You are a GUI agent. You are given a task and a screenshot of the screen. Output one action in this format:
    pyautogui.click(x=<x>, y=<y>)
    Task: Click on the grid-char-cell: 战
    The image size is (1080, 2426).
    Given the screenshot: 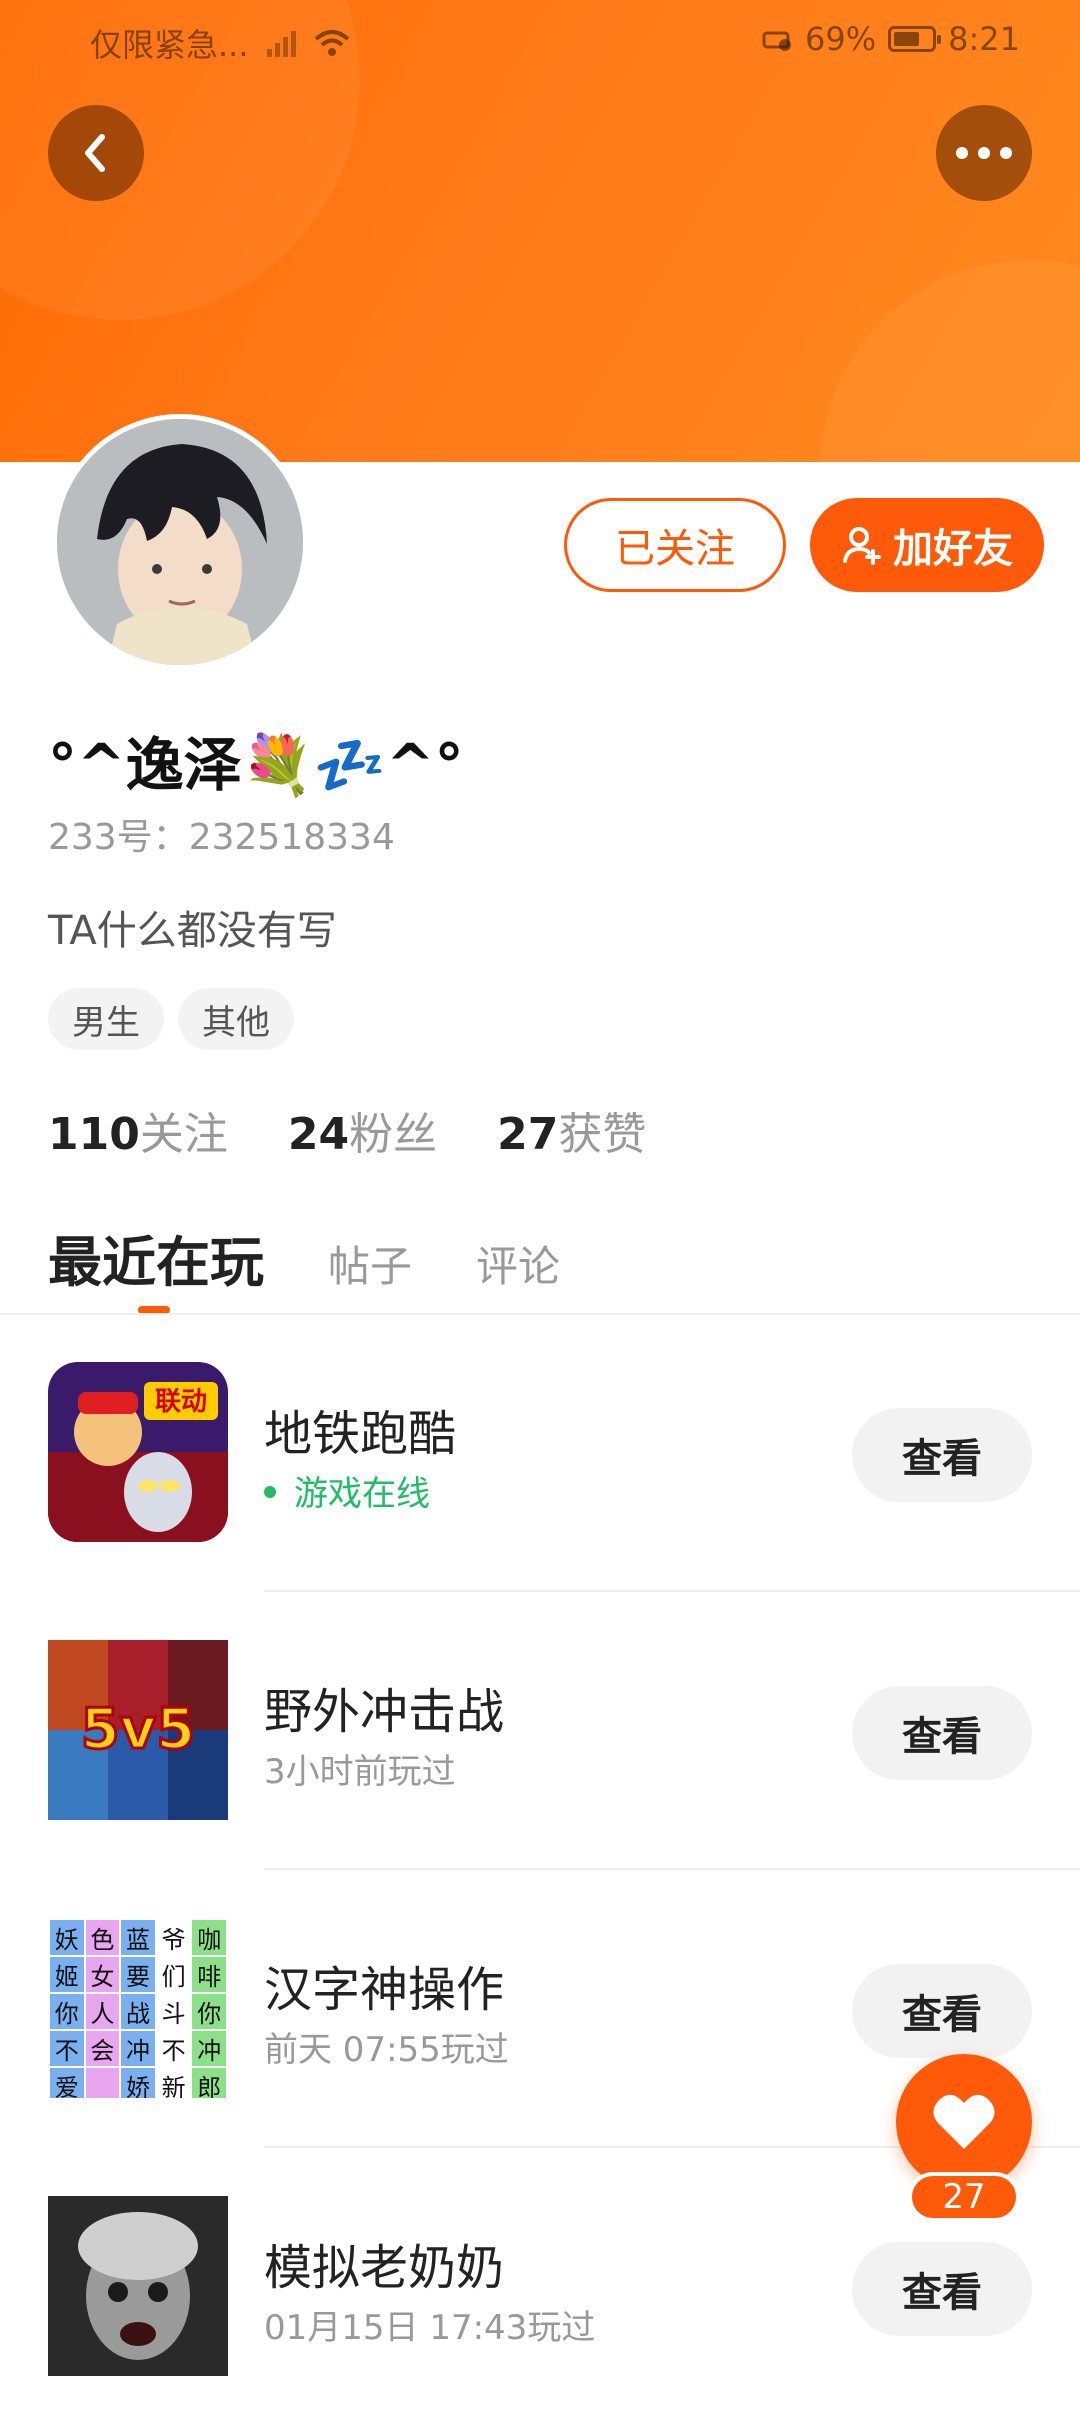 What is the action you would take?
    pyautogui.click(x=138, y=2011)
    